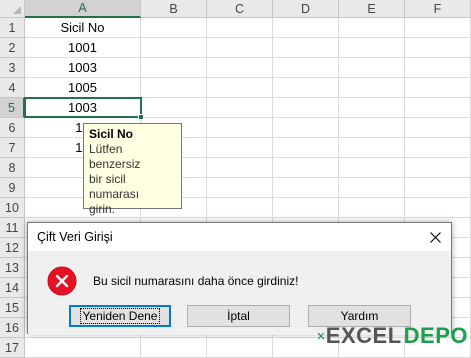  Describe the element at coordinates (435, 335) in the screenshot. I see `watermark-depo: DEPO` at that location.